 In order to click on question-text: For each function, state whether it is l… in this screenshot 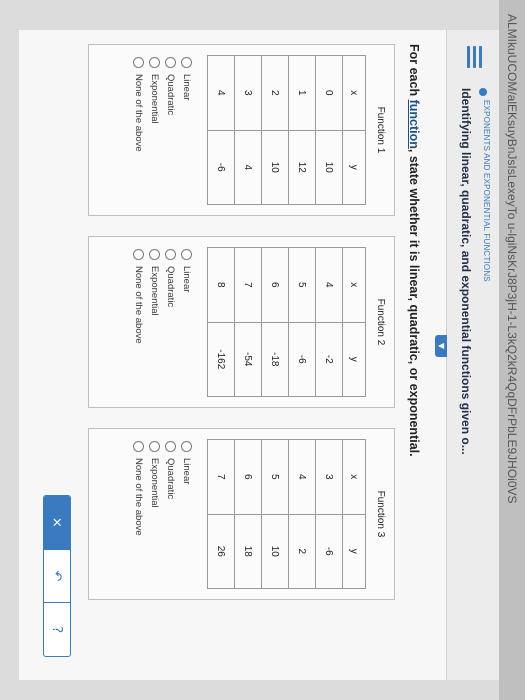, I will do `click(414, 250)`.